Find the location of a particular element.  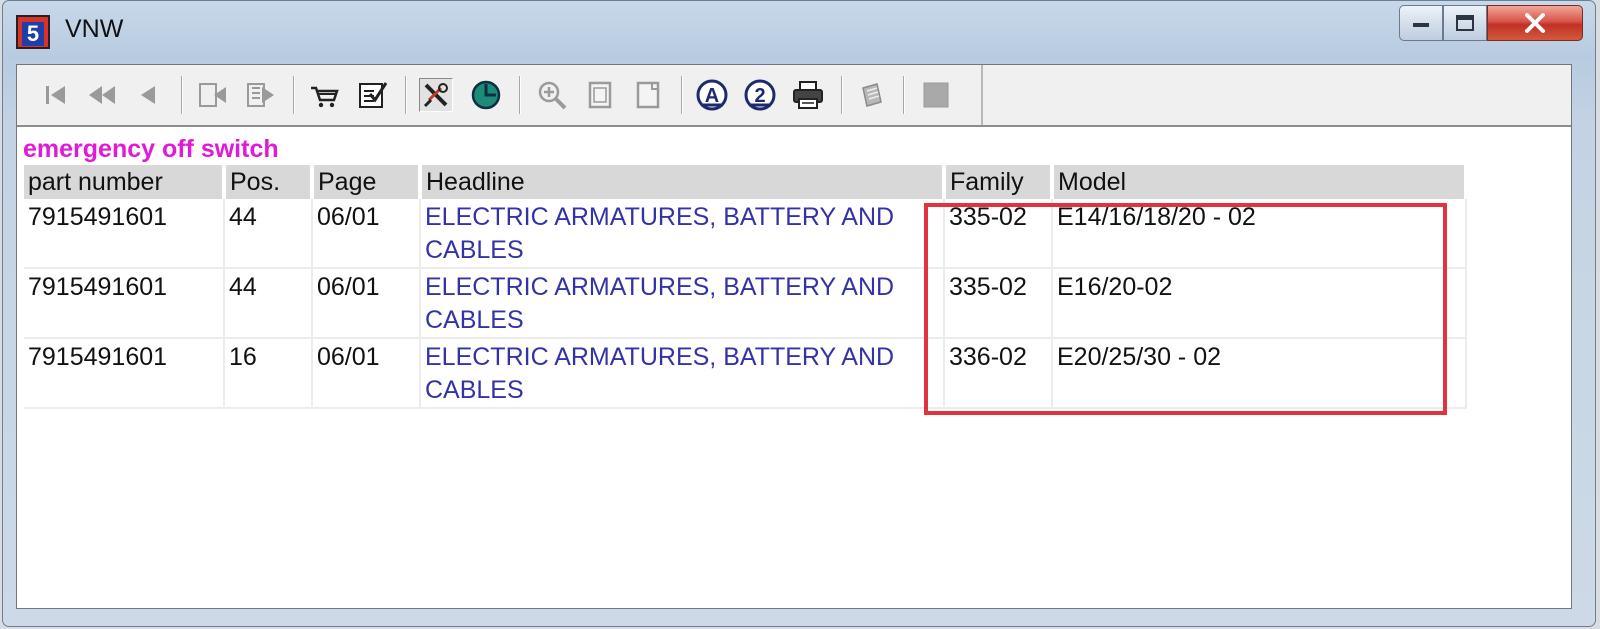

notes-icon is located at coordinates (872, 95).